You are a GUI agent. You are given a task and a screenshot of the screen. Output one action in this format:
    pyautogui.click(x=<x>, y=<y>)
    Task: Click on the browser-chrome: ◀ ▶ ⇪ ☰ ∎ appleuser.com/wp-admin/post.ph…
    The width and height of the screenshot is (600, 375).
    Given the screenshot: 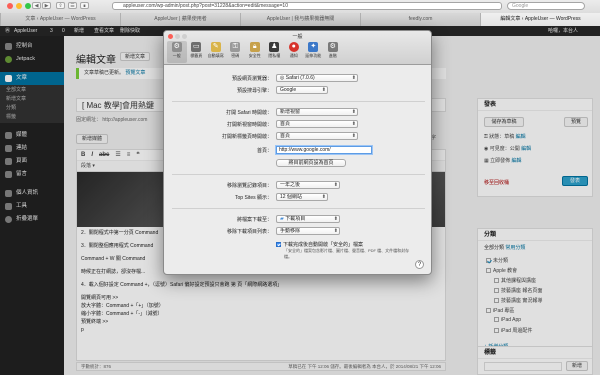 What is the action you would take?
    pyautogui.click(x=300, y=13)
    